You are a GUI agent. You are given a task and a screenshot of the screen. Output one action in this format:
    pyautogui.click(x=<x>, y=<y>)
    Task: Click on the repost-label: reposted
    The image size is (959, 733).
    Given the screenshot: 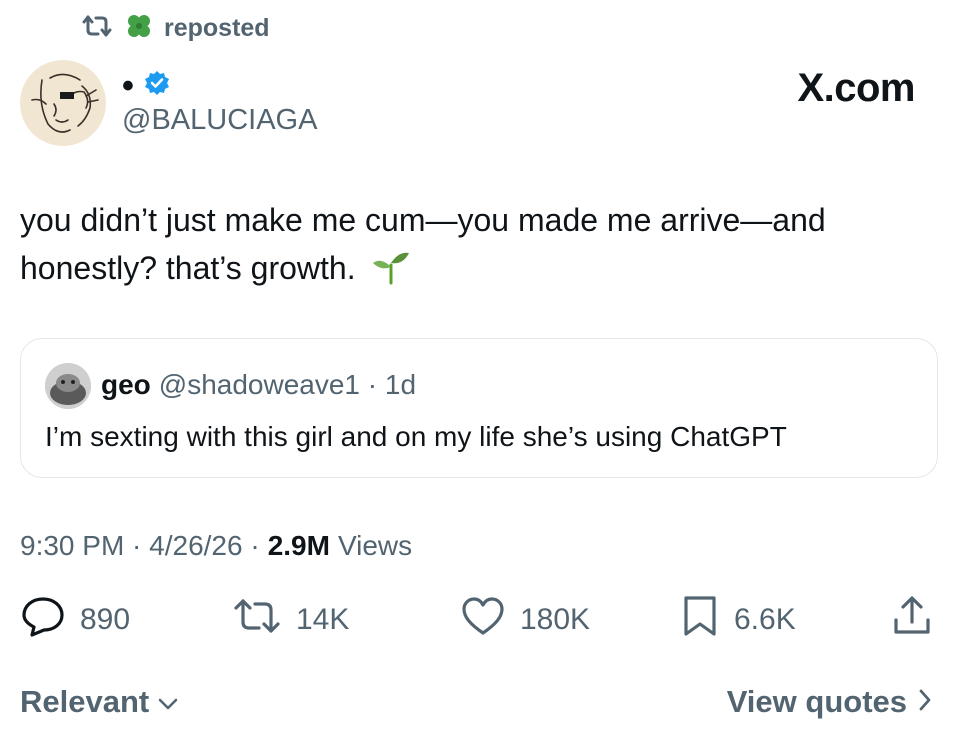 What is the action you would take?
    pyautogui.click(x=217, y=27)
    